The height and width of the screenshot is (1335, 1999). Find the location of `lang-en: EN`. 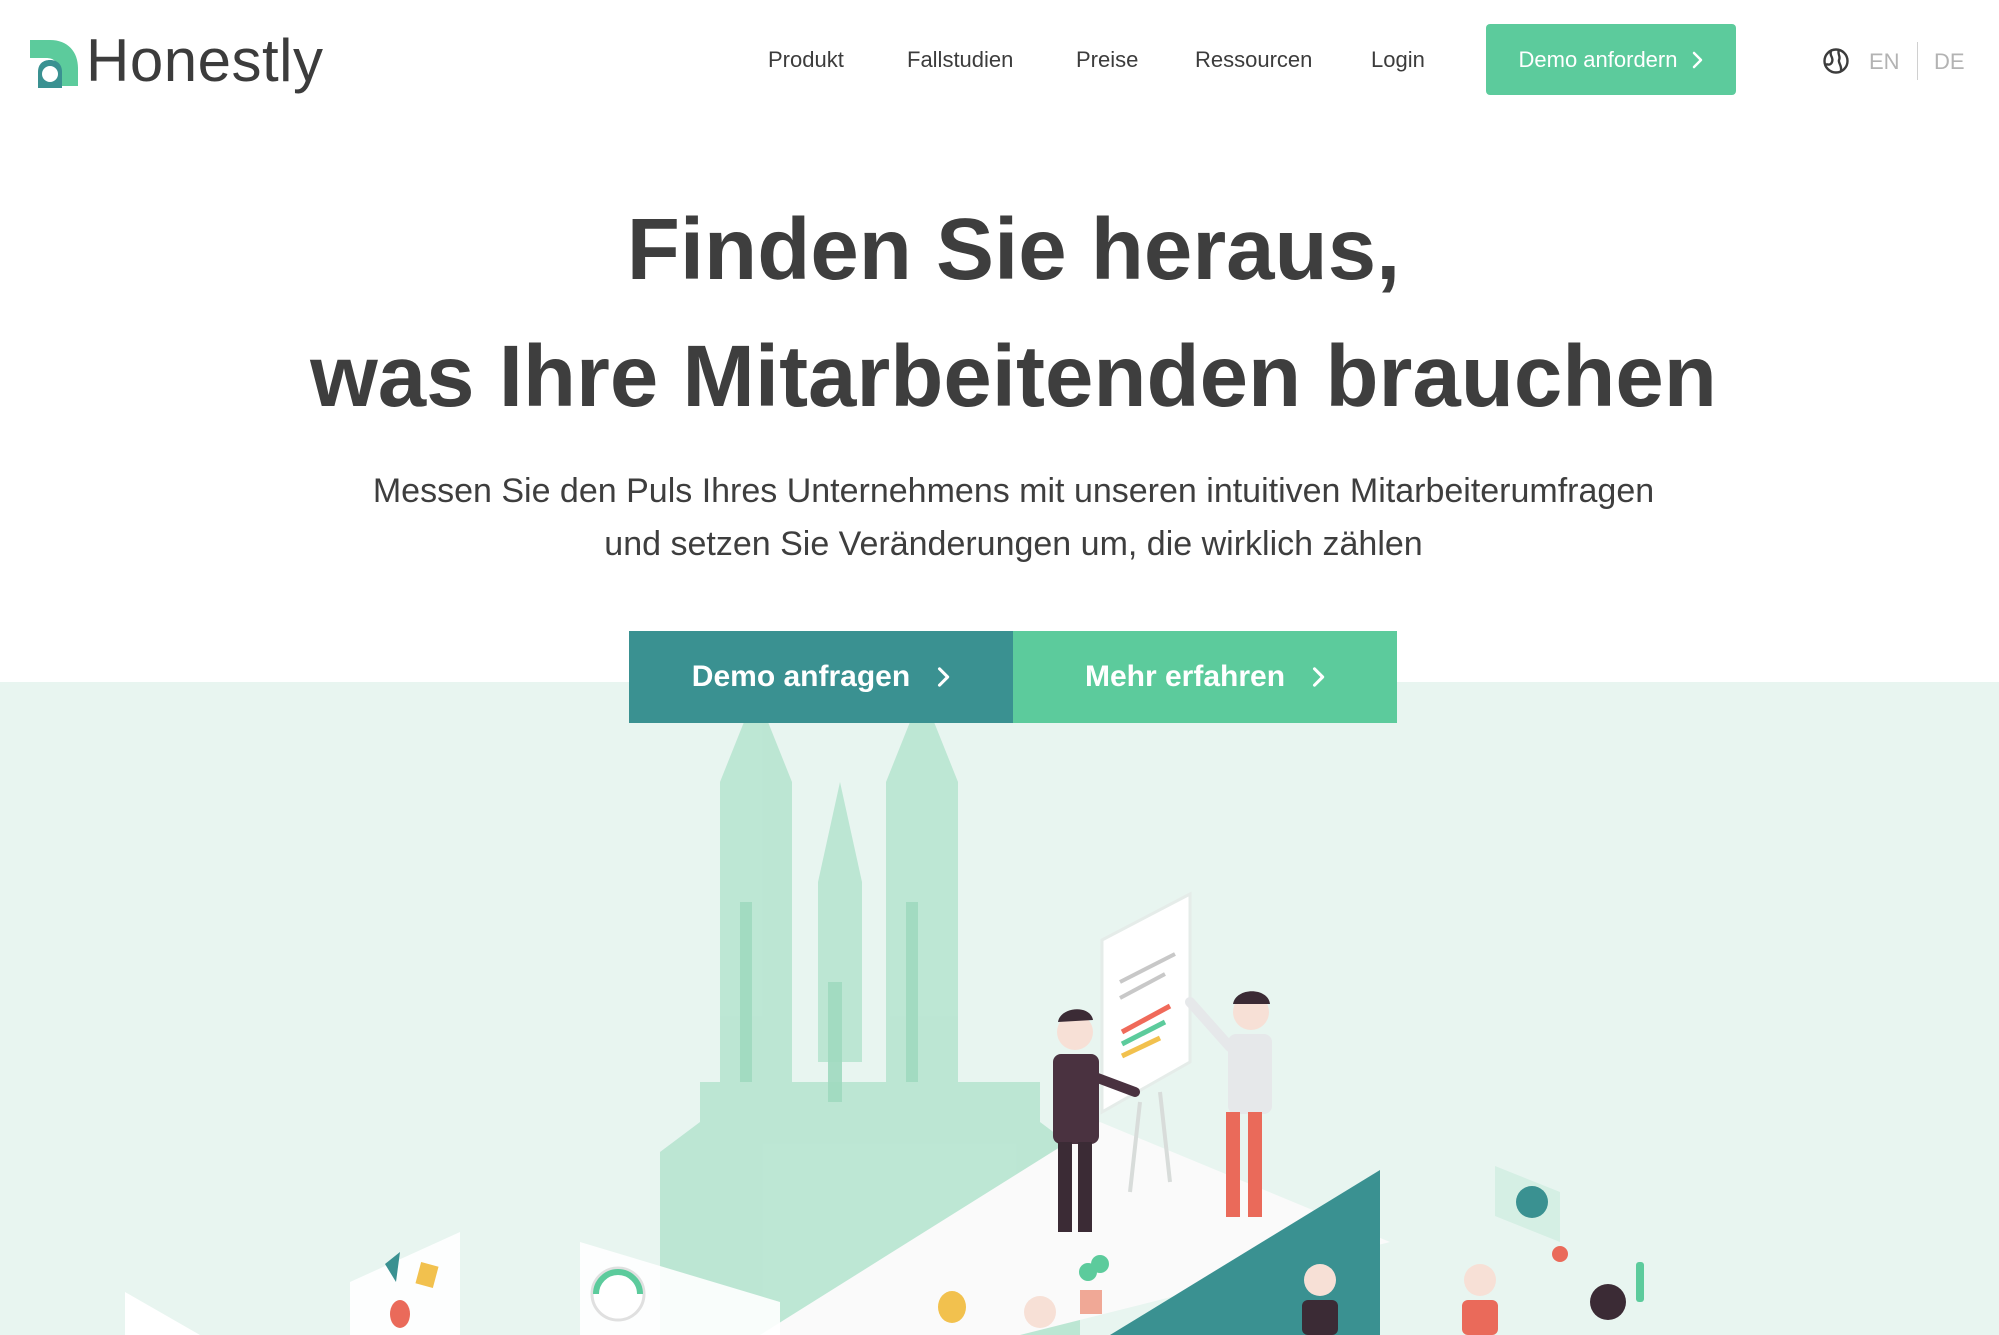

lang-en: EN is located at coordinates (1884, 62).